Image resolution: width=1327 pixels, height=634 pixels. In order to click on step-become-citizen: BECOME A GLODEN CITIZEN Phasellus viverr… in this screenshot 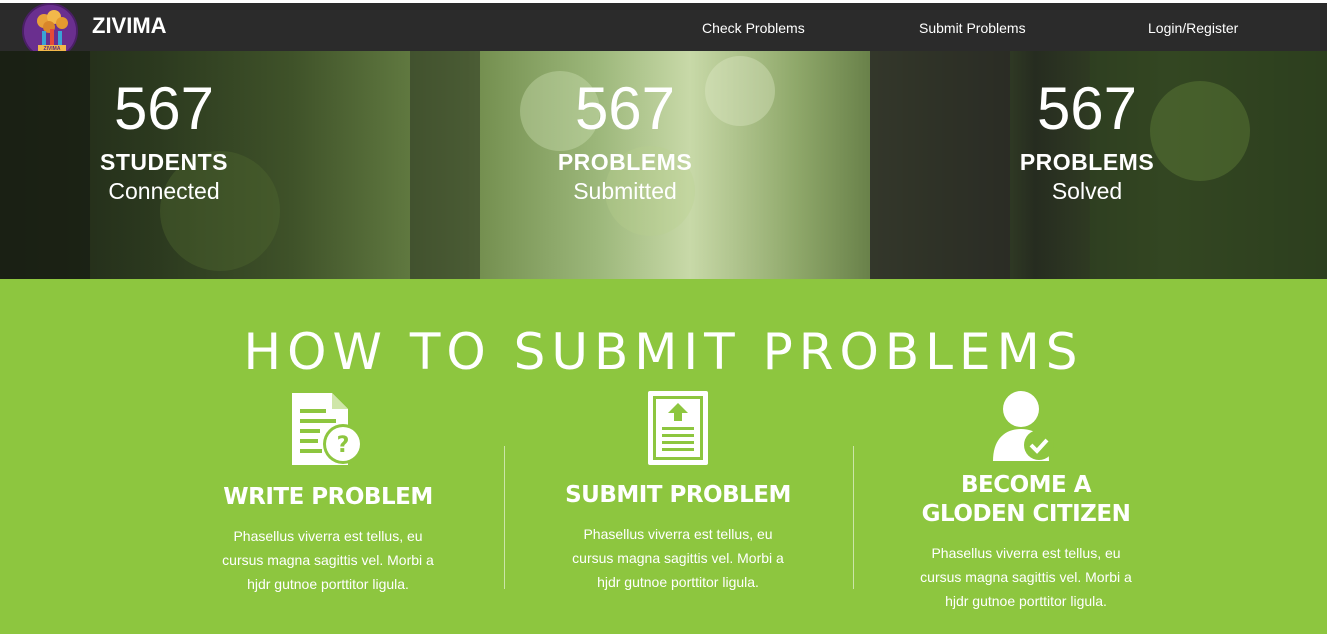, I will do `click(1026, 501)`.